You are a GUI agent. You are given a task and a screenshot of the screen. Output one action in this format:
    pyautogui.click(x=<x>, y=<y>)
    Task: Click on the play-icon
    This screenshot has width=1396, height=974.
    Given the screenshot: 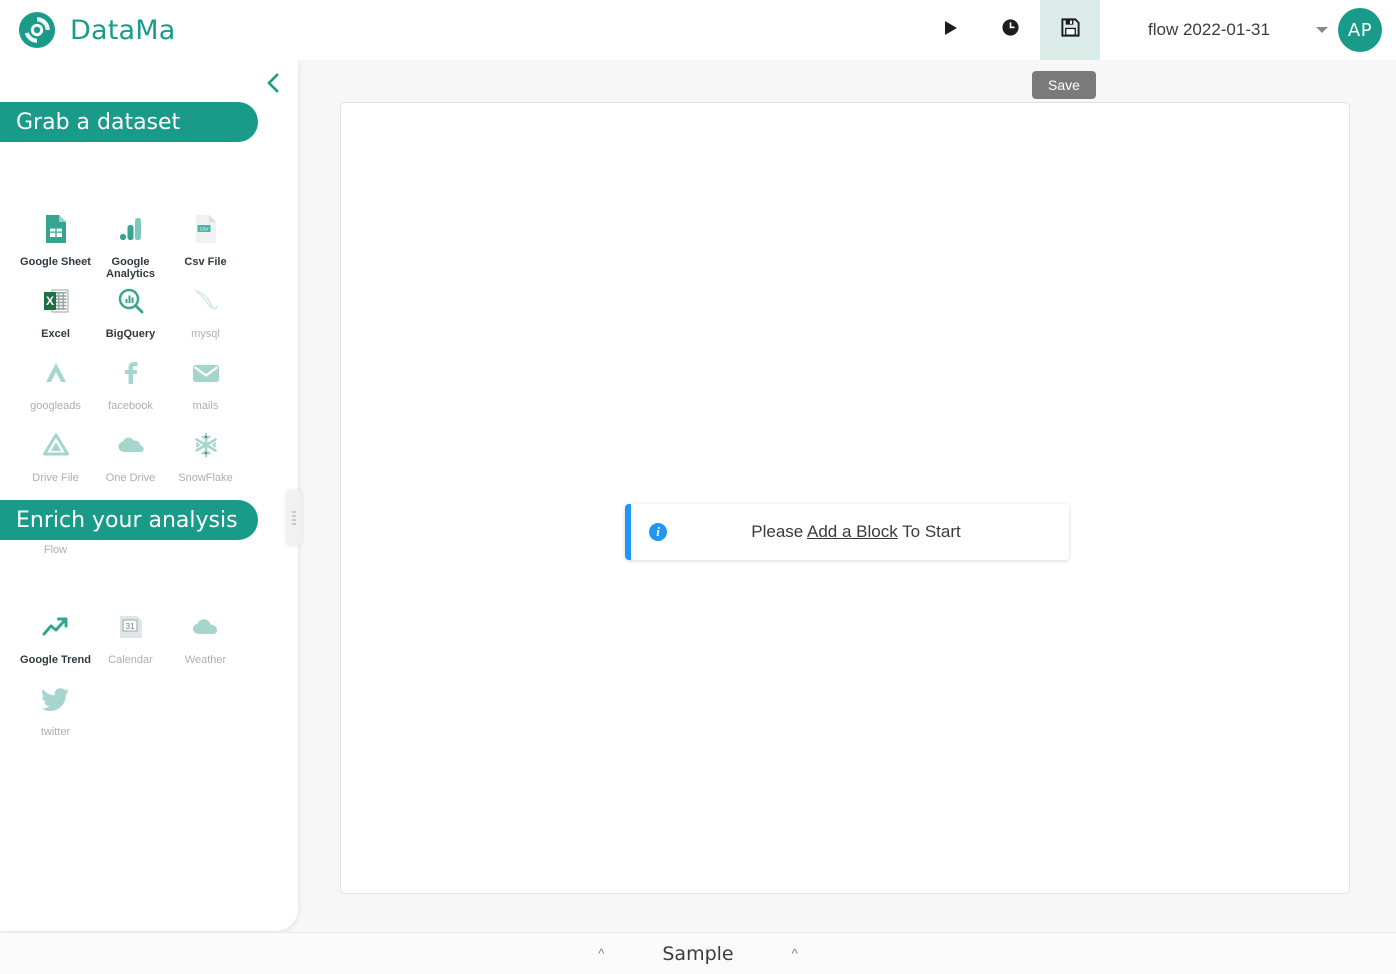 What is the action you would take?
    pyautogui.click(x=950, y=30)
    